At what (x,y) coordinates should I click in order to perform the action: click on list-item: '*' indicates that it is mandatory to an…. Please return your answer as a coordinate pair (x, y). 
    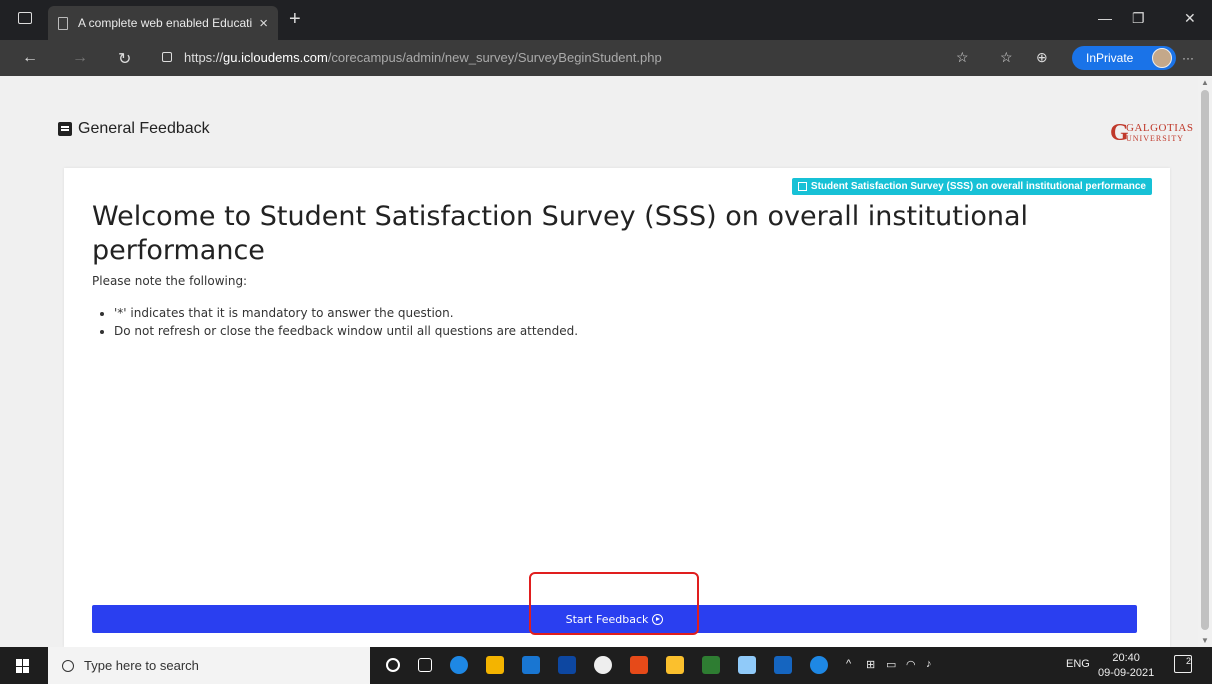
    Looking at the image, I should click on (346, 313).